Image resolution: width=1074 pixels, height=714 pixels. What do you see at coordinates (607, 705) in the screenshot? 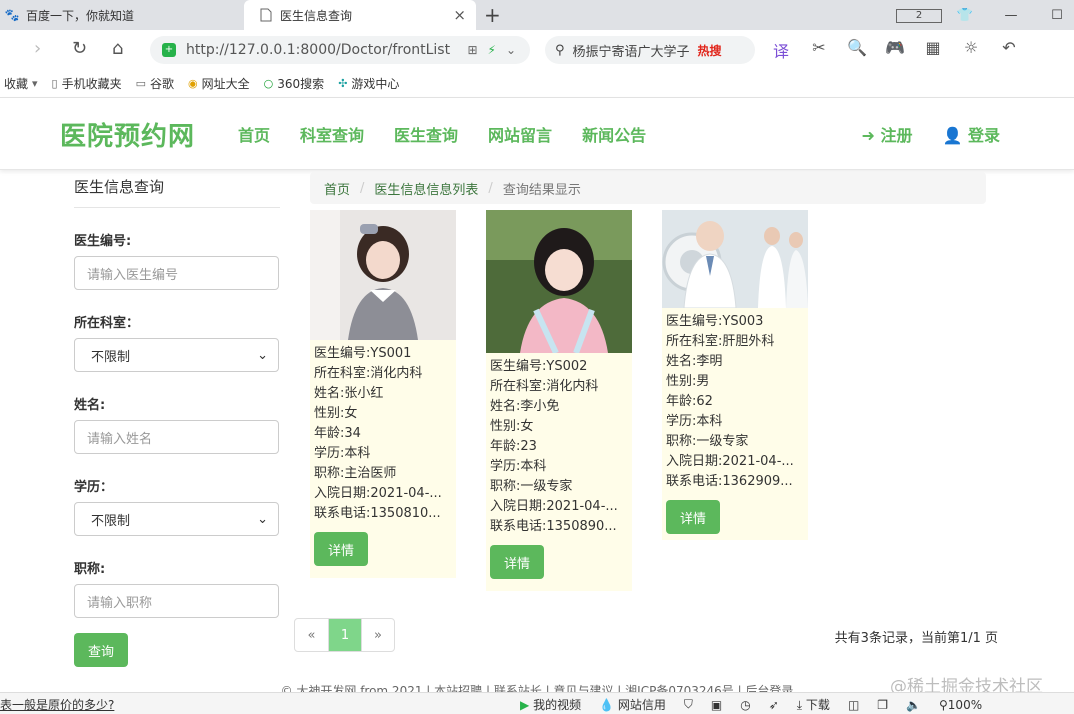
I see `drop-icon: 💧` at bounding box center [607, 705].